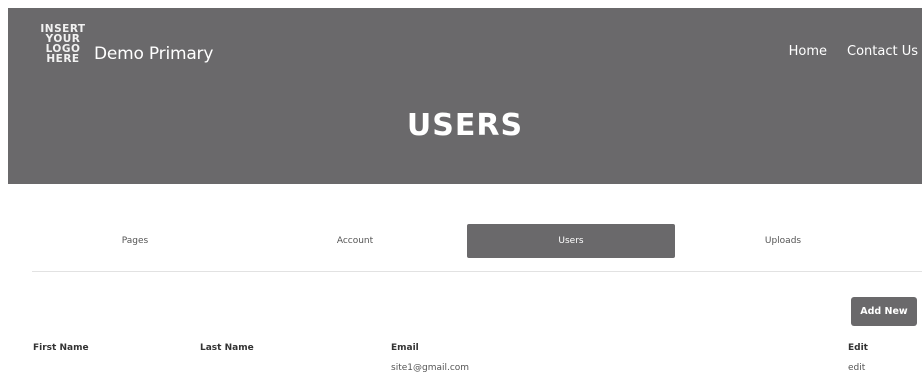 Image resolution: width=922 pixels, height=376 pixels. I want to click on tab-uploads: Uploads, so click(783, 241).